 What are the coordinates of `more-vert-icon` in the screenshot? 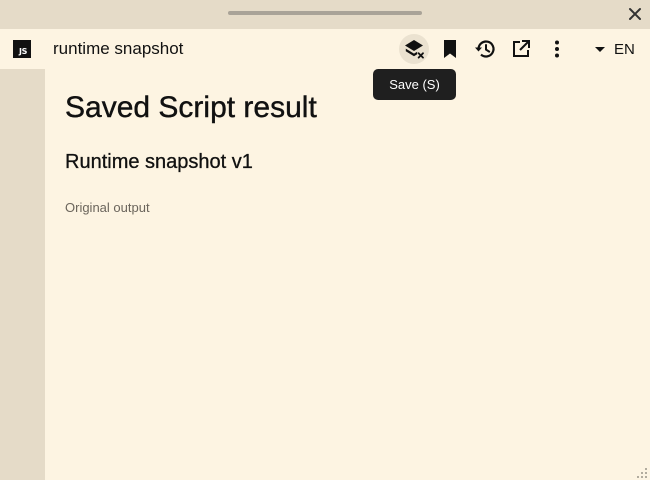 It's located at (557, 49).